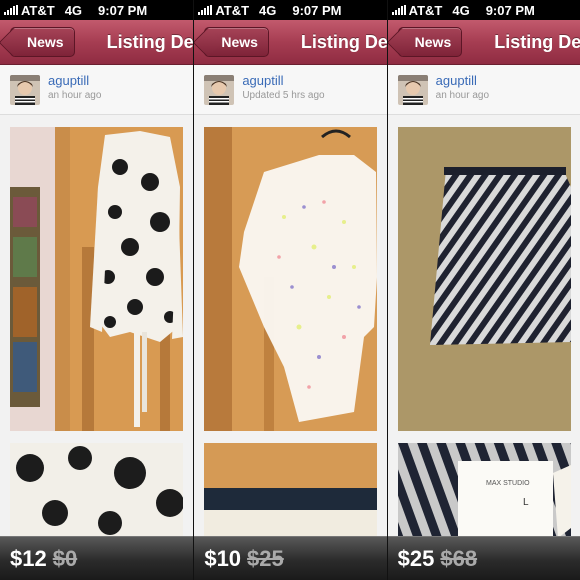 Image resolution: width=580 pixels, height=580 pixels. I want to click on current-price: $12, so click(28, 558).